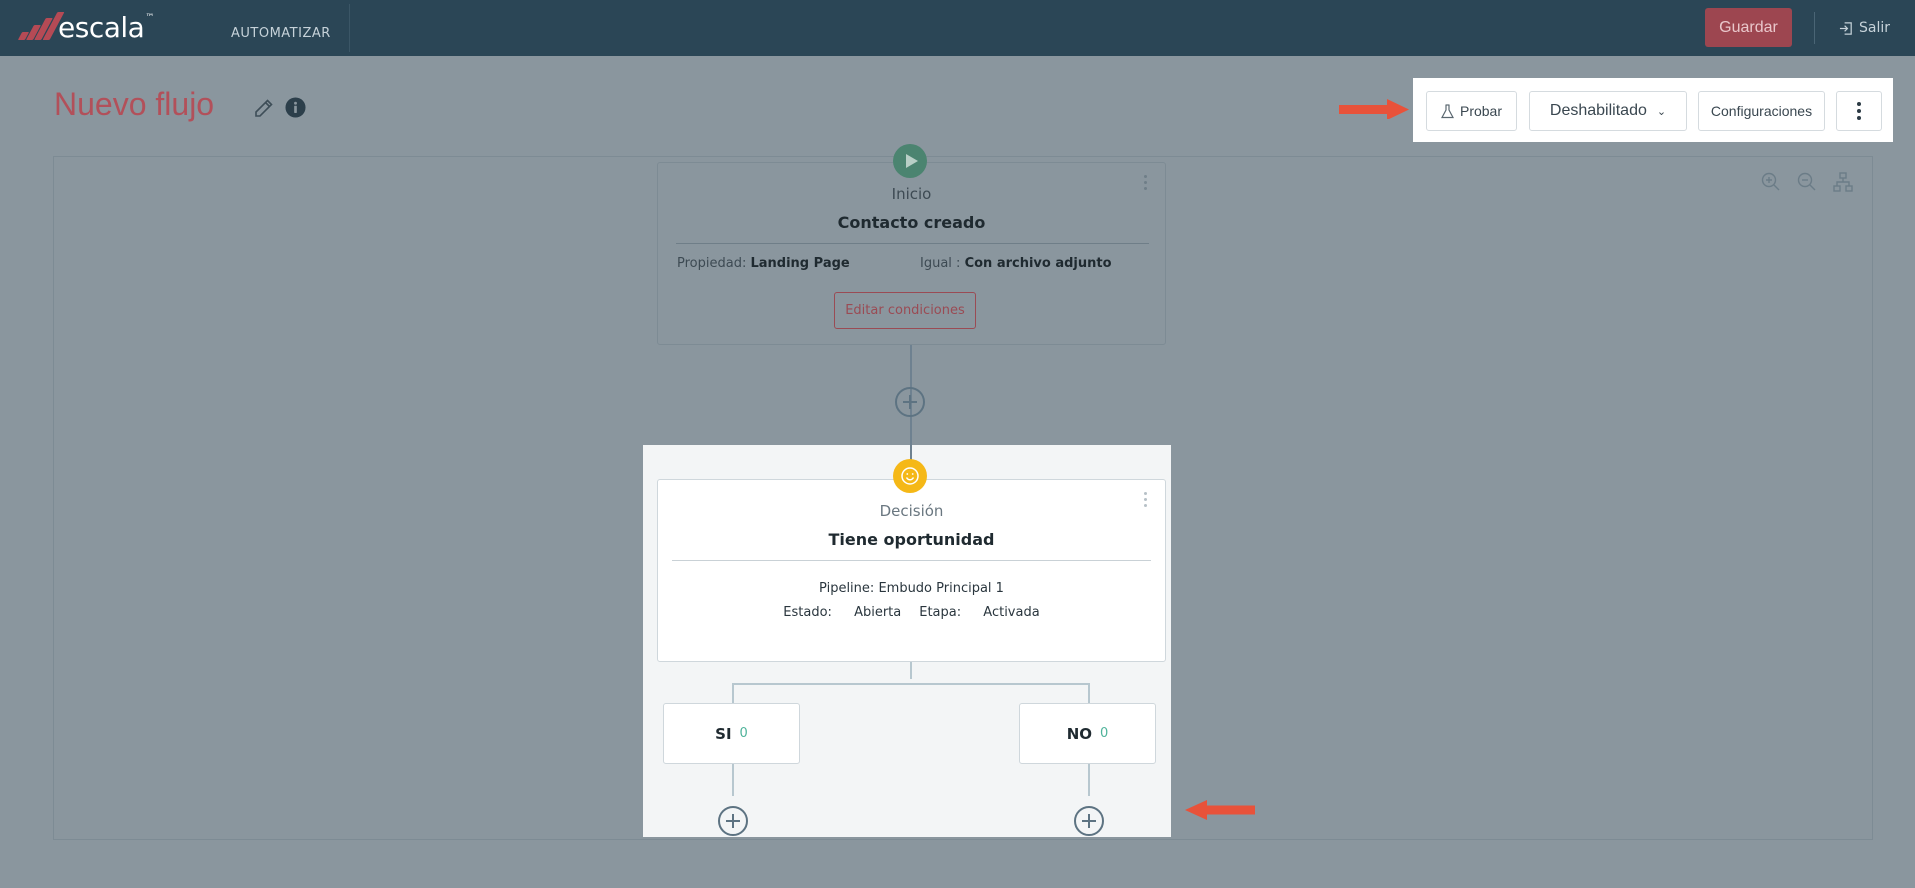  Describe the element at coordinates (1748, 27) in the screenshot. I see `save-button: Guardar` at that location.